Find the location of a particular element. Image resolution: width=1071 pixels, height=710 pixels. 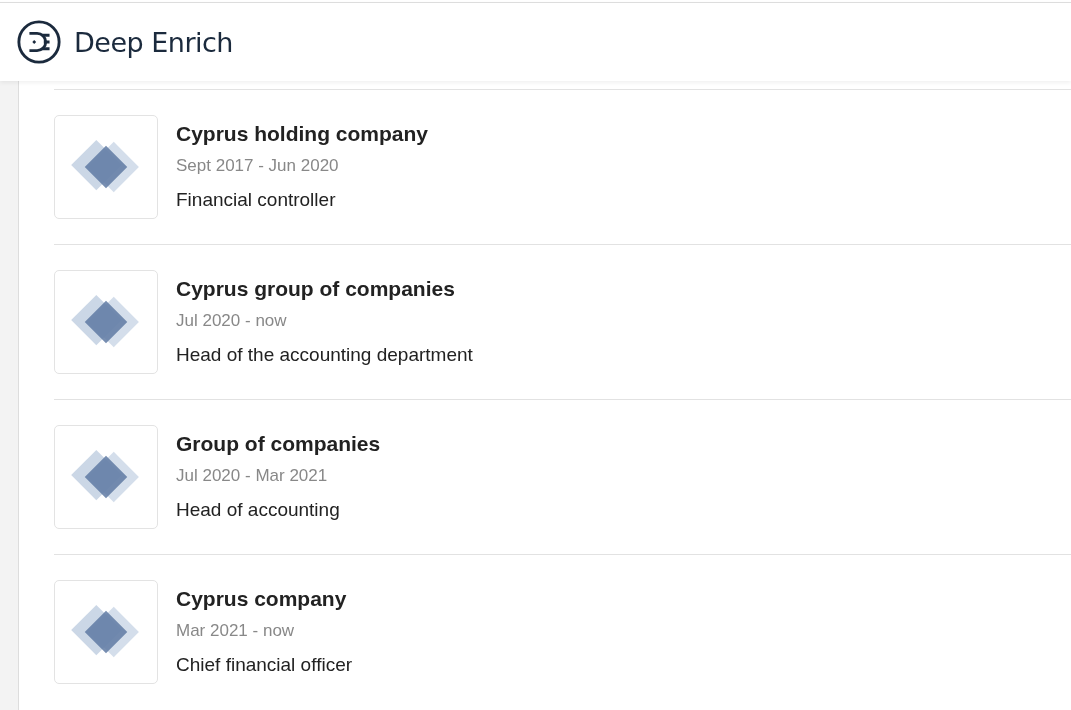

job-title: Financial controller is located at coordinates (256, 200).